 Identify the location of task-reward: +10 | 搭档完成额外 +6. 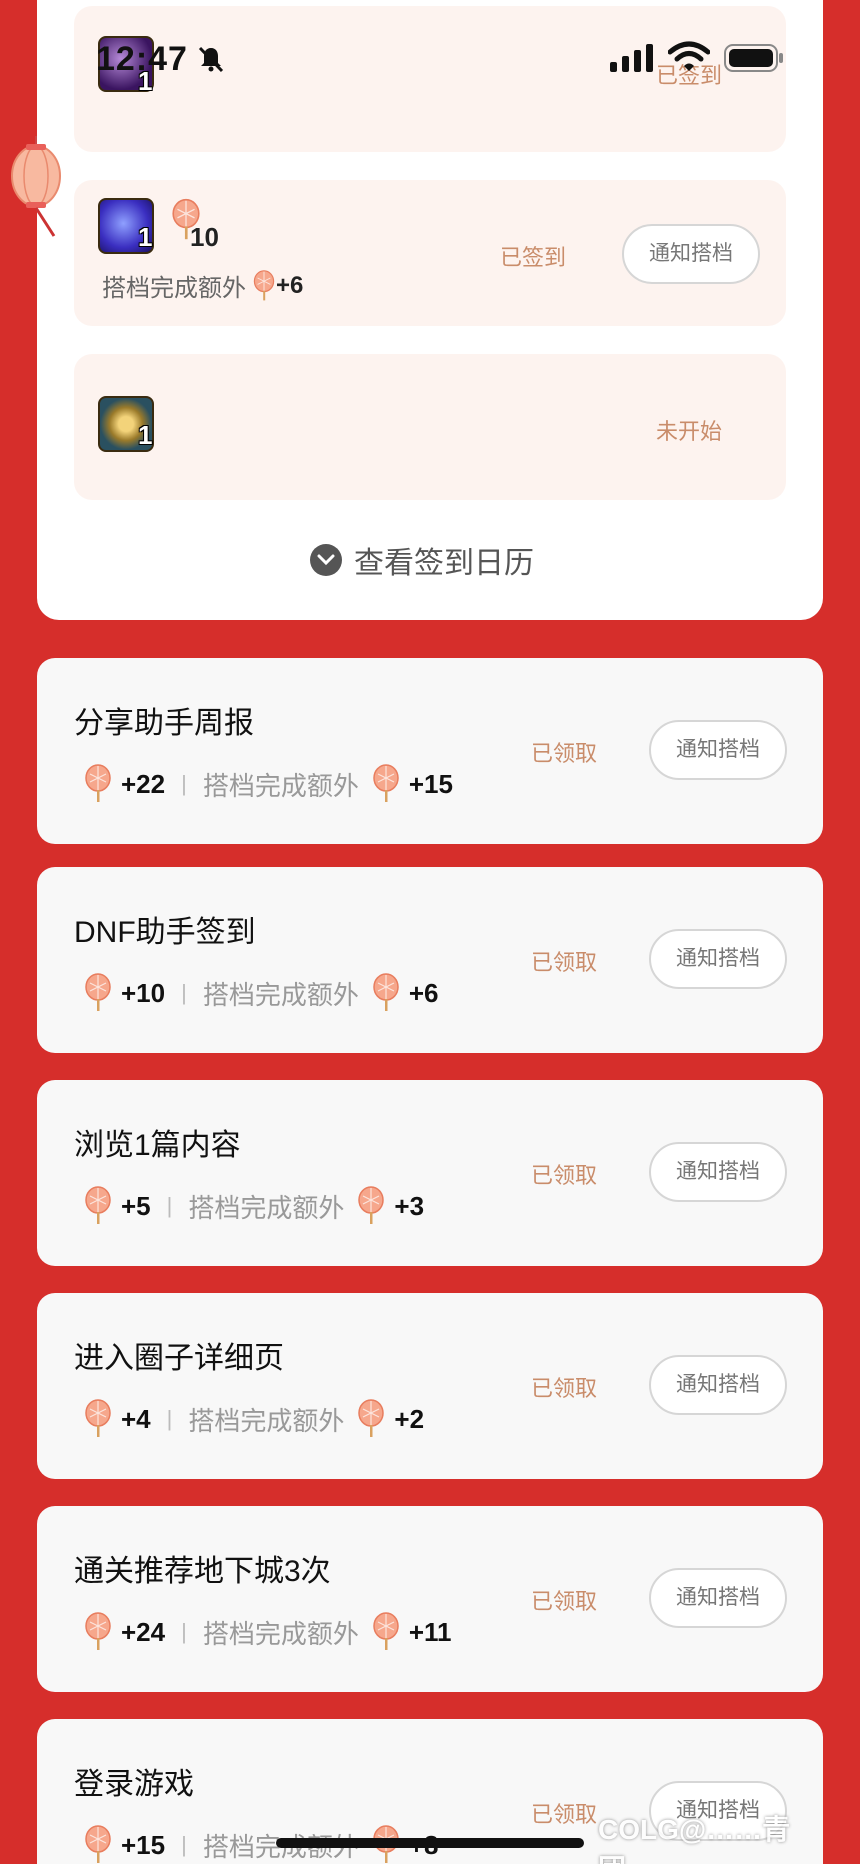
(261, 993).